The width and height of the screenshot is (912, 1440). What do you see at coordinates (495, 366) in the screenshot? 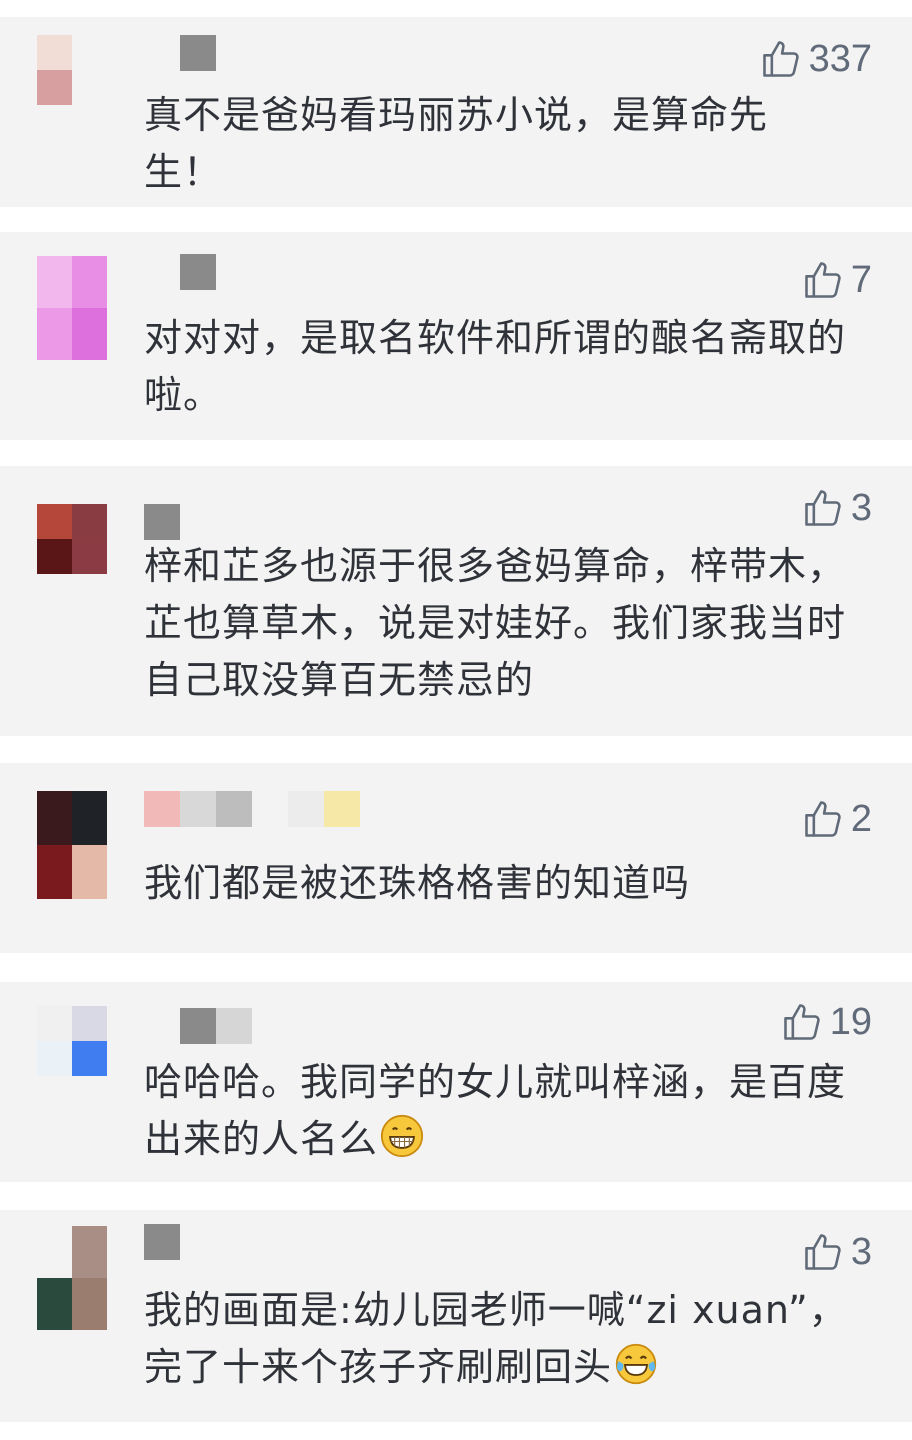
I see `comment-text: 对对对，是取名软件和所谓的酿名斋取的啦。` at bounding box center [495, 366].